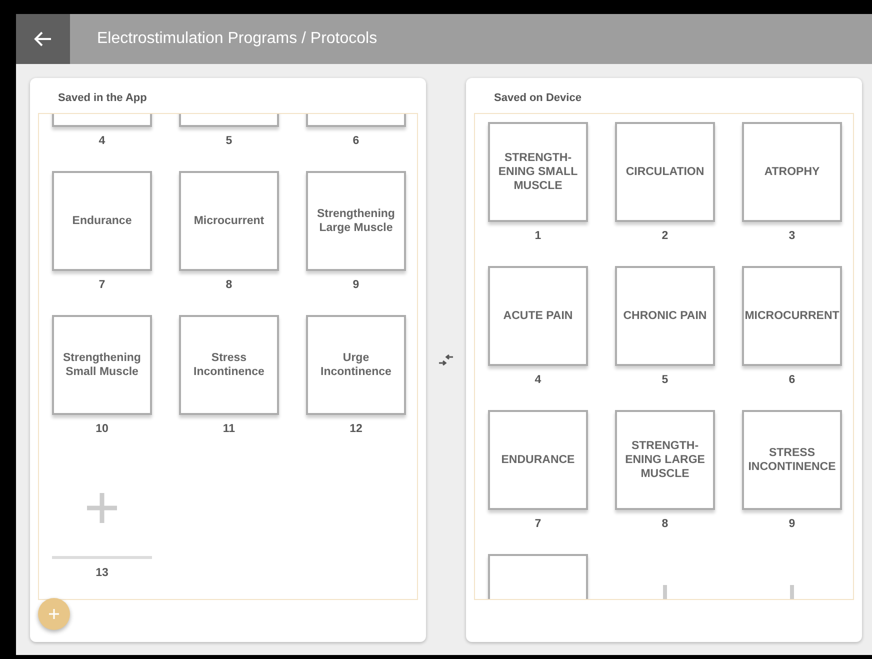 The height and width of the screenshot is (659, 872). I want to click on program-number: 3, so click(792, 237).